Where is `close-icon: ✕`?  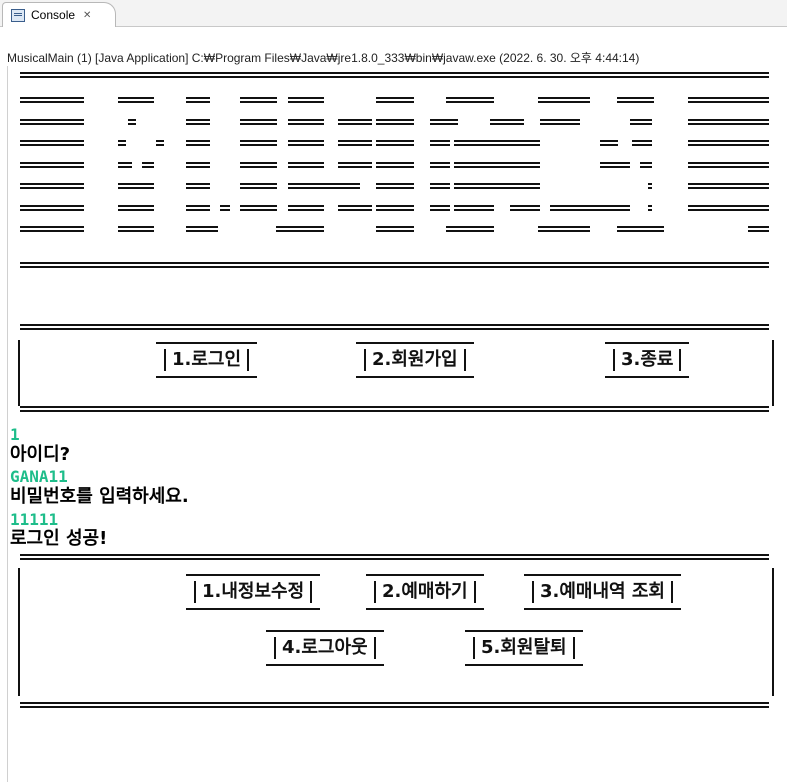 close-icon: ✕ is located at coordinates (87, 15).